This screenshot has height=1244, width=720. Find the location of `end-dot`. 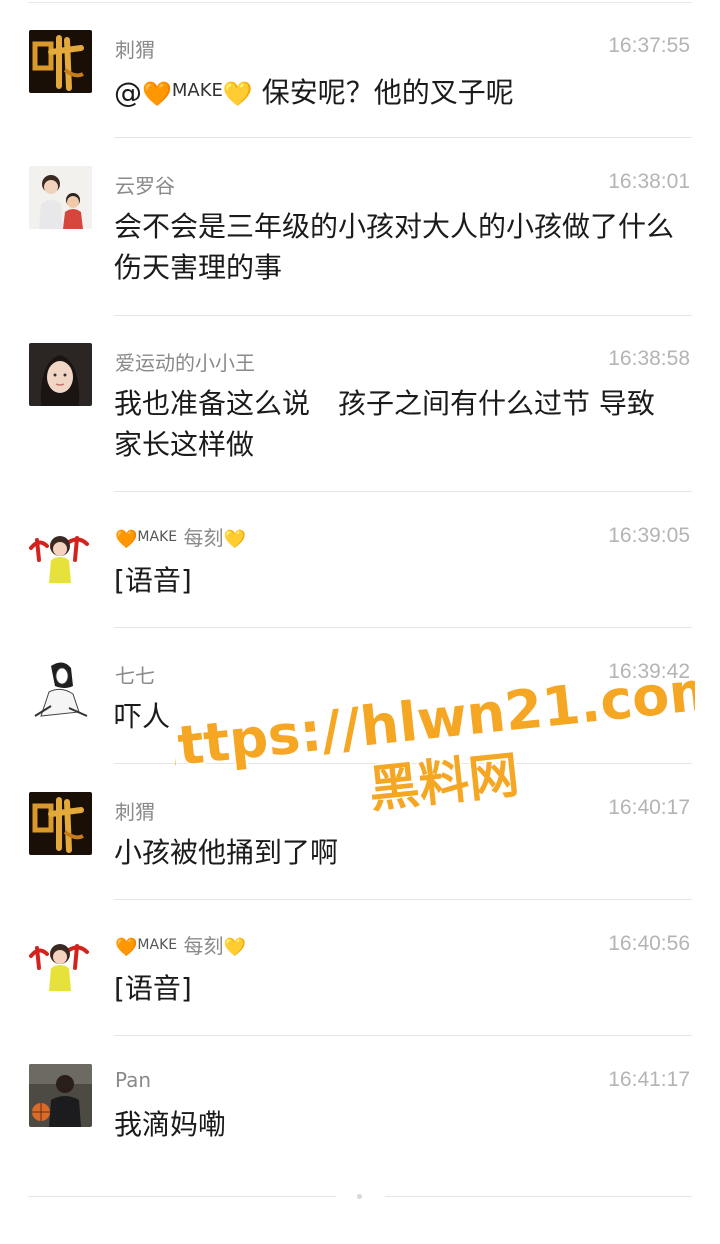

end-dot is located at coordinates (359, 1196).